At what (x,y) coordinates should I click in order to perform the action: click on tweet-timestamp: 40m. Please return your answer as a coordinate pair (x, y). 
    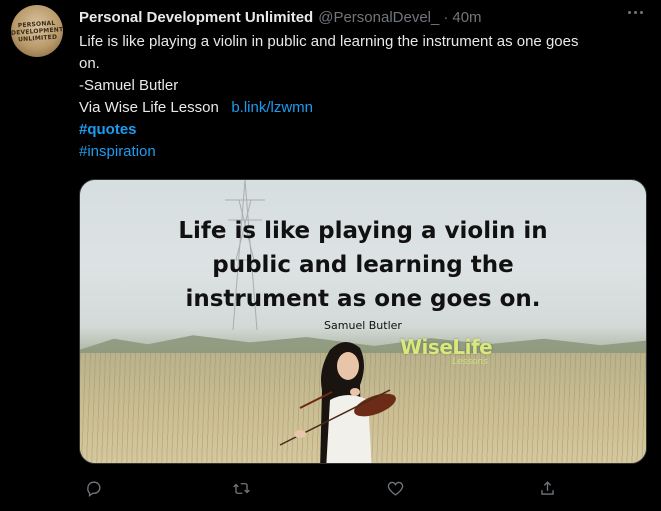
    Looking at the image, I should click on (466, 17).